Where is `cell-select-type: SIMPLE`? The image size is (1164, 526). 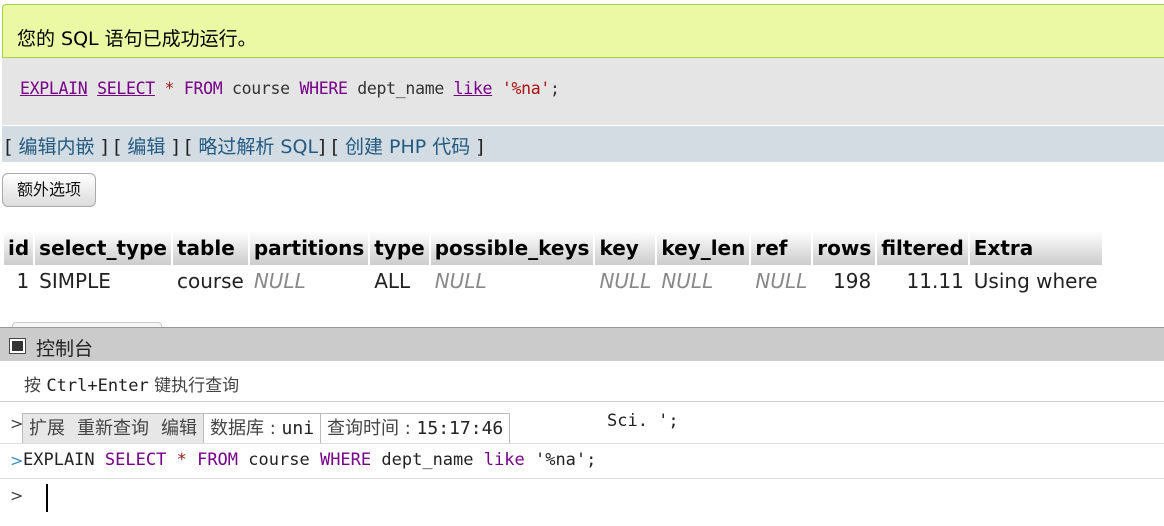
cell-select-type: SIMPLE is located at coordinates (75, 281).